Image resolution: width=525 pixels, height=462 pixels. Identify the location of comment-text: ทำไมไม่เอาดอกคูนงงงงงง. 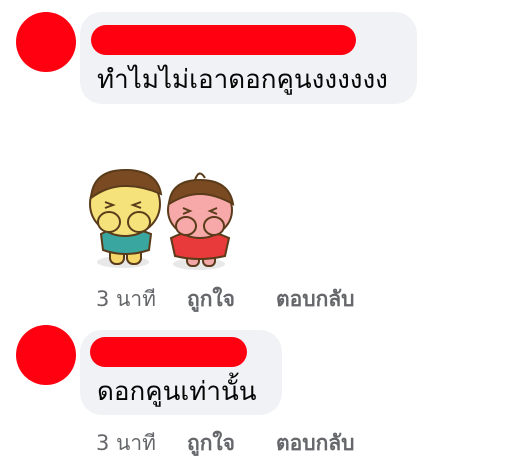
(242, 80).